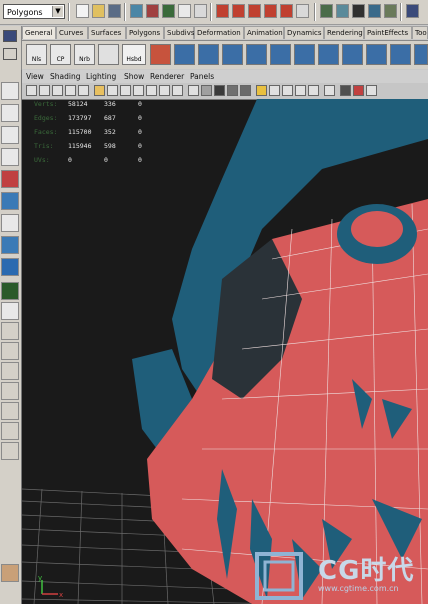  Describe the element at coordinates (286, 11) in the screenshot. I see `snap-live-icon` at that location.